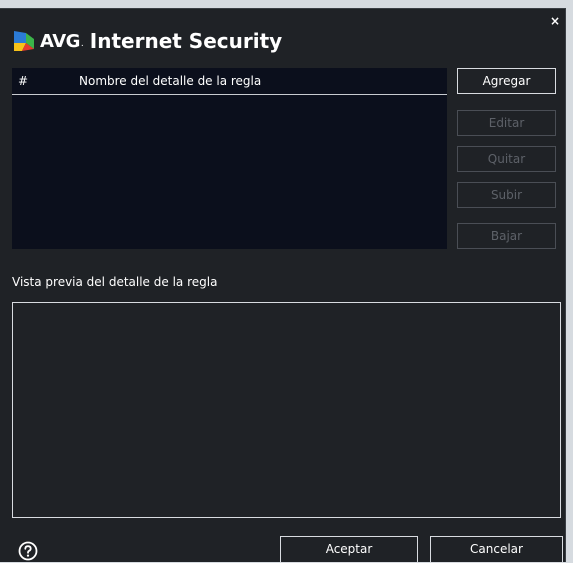 The height and width of the screenshot is (563, 573). Describe the element at coordinates (506, 81) in the screenshot. I see `add-button: Agregar` at that location.